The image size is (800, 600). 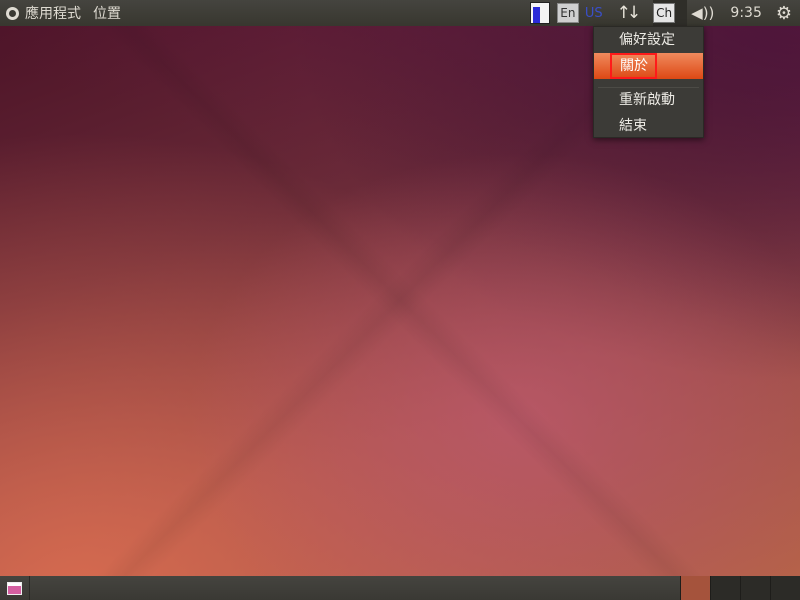 I want to click on menu-item-restart: 重新啟動, so click(x=648, y=100).